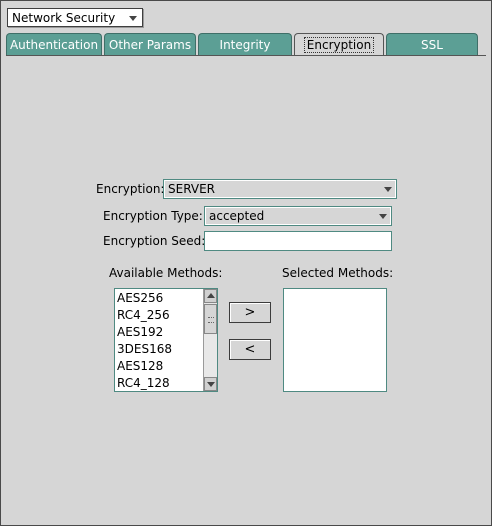 The height and width of the screenshot is (526, 492). What do you see at coordinates (159, 332) in the screenshot?
I see `list-item: AES192` at bounding box center [159, 332].